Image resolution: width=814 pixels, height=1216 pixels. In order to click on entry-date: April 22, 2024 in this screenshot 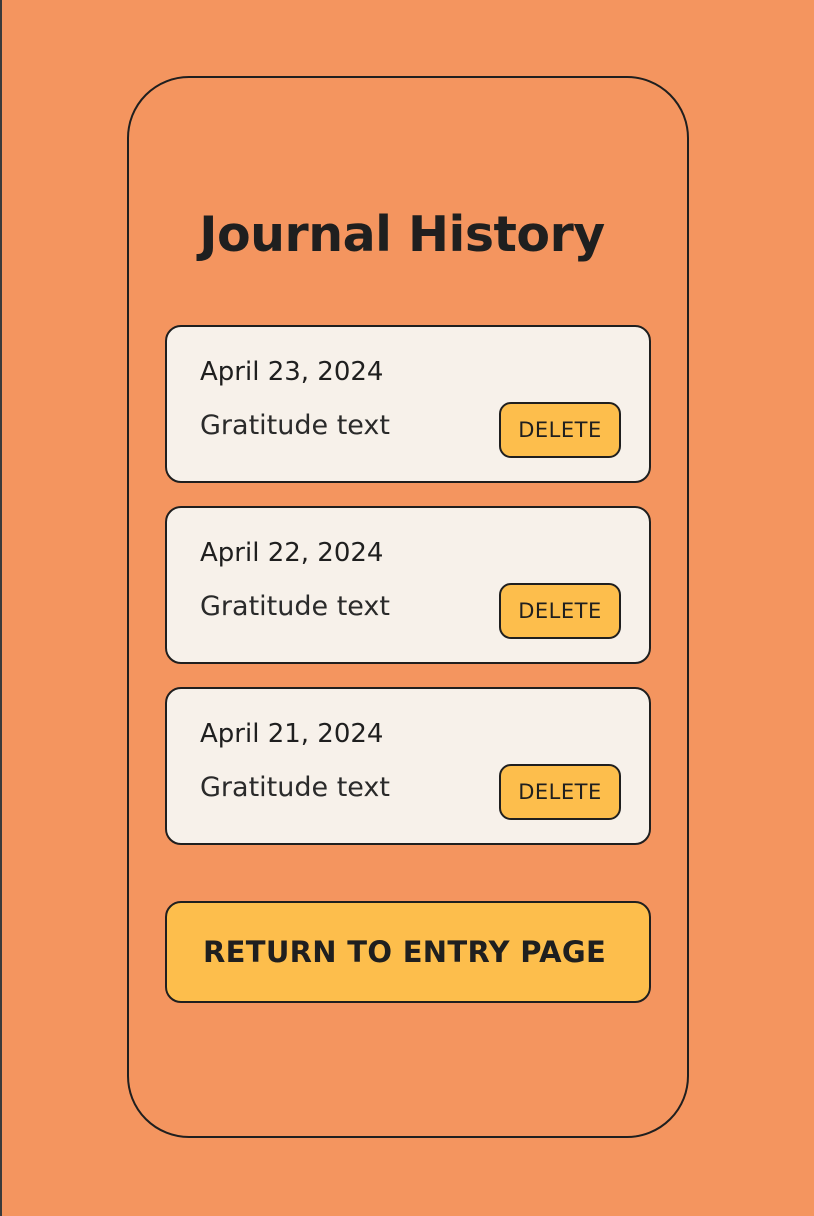, I will do `click(292, 553)`.